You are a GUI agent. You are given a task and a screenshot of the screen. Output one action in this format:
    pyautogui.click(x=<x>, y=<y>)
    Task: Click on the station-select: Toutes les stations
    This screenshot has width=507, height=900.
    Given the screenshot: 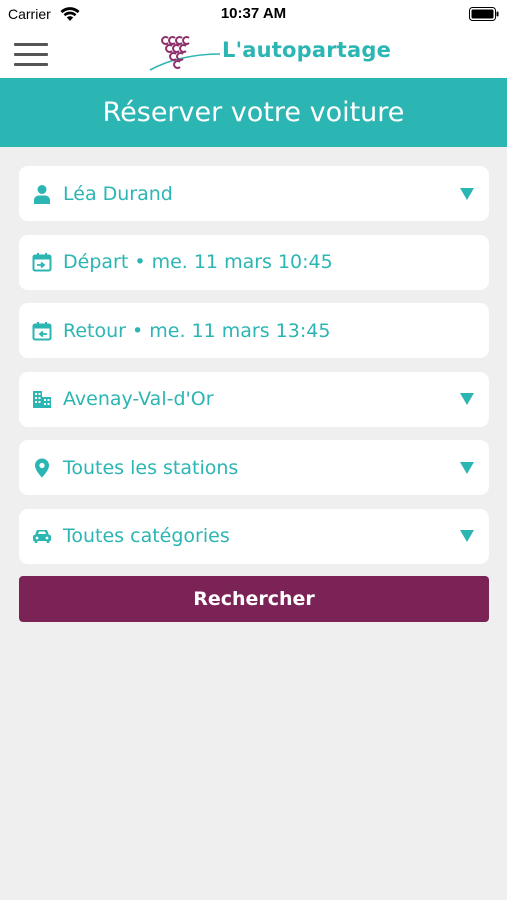 What is the action you would take?
    pyautogui.click(x=254, y=467)
    